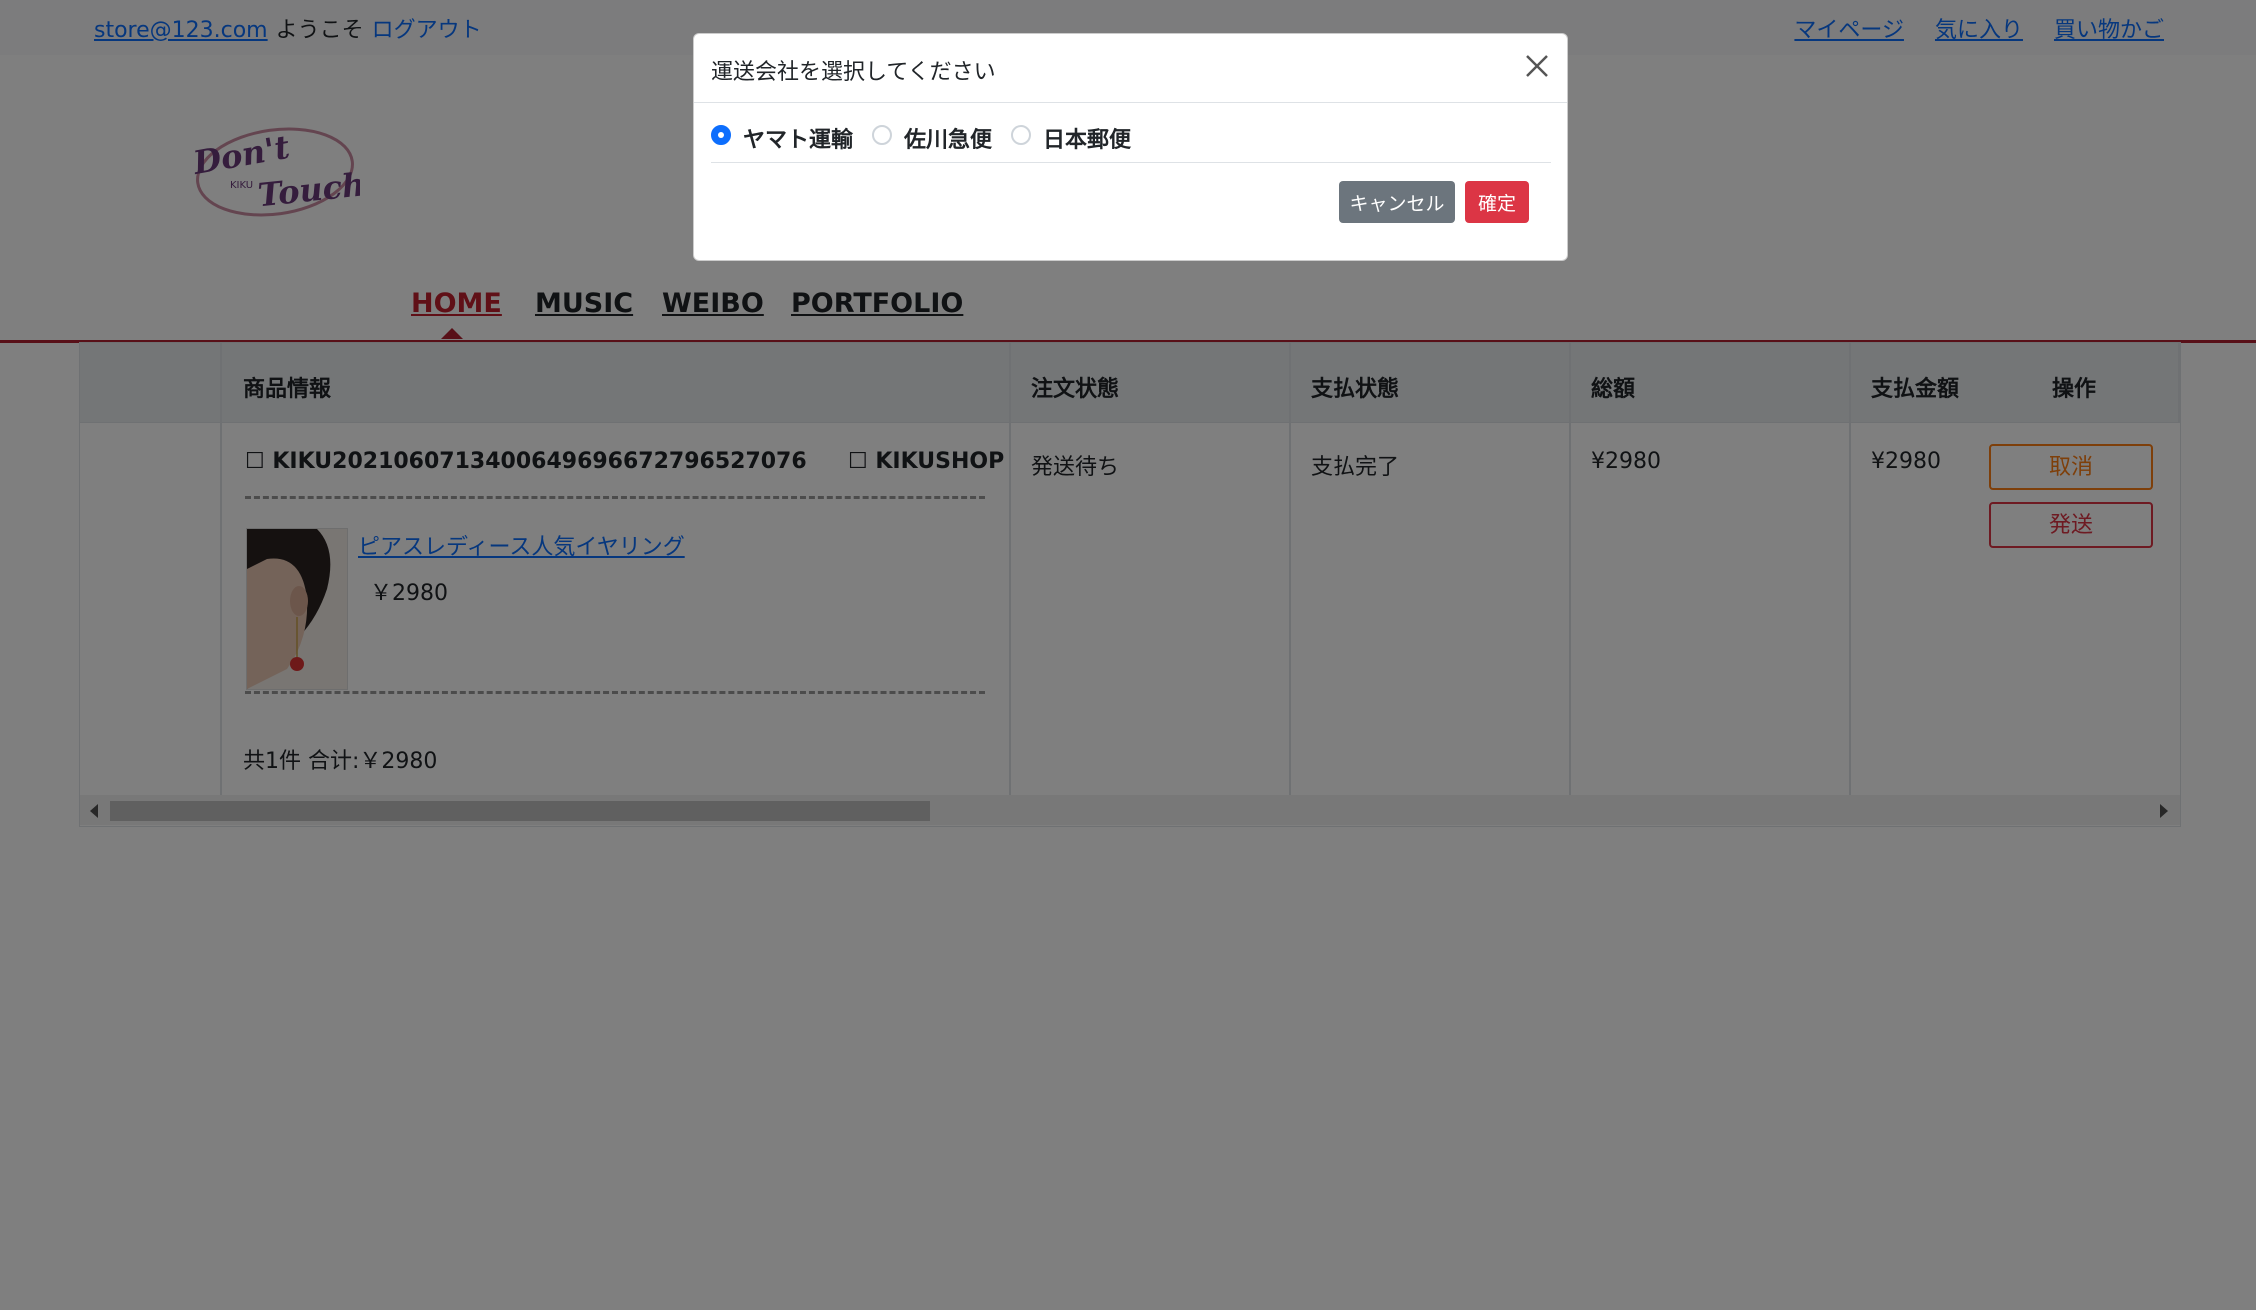 The image size is (2256, 1310). What do you see at coordinates (853, 72) in the screenshot?
I see `modal-title: 運送会社を選択してください` at bounding box center [853, 72].